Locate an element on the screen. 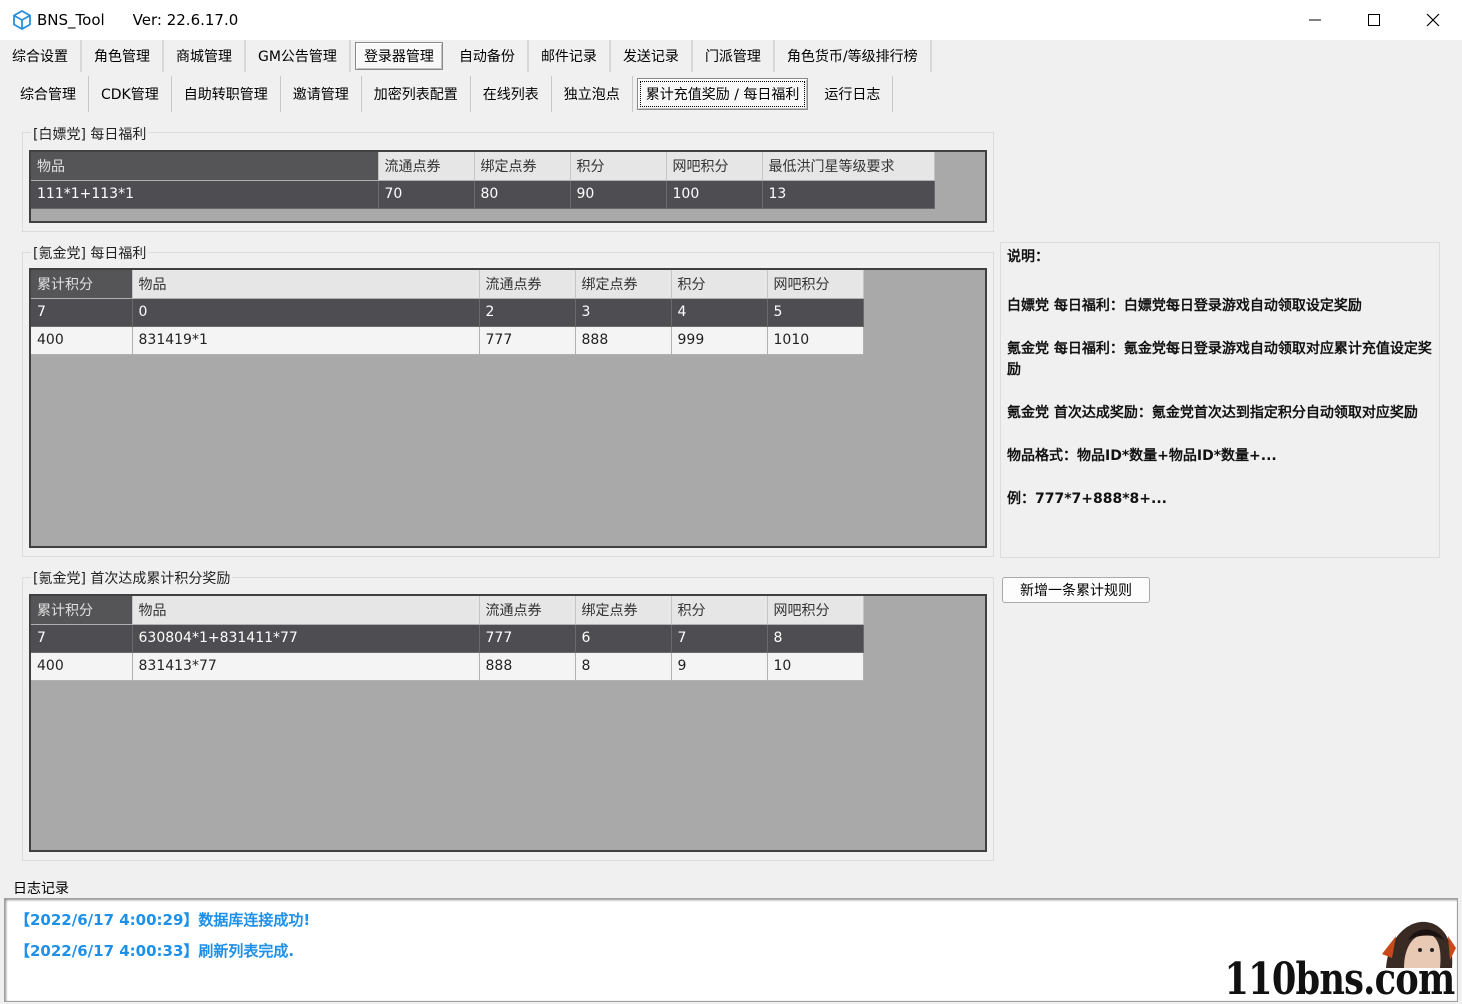 Image resolution: width=1462 pixels, height=1004 pixels. app-version: Ver: 22.6.17.0 is located at coordinates (185, 20).